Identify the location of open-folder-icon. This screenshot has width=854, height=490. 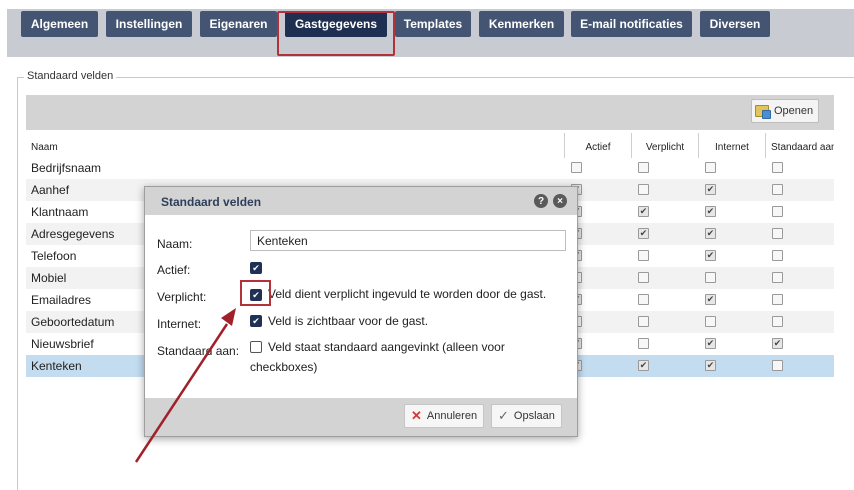
(763, 112).